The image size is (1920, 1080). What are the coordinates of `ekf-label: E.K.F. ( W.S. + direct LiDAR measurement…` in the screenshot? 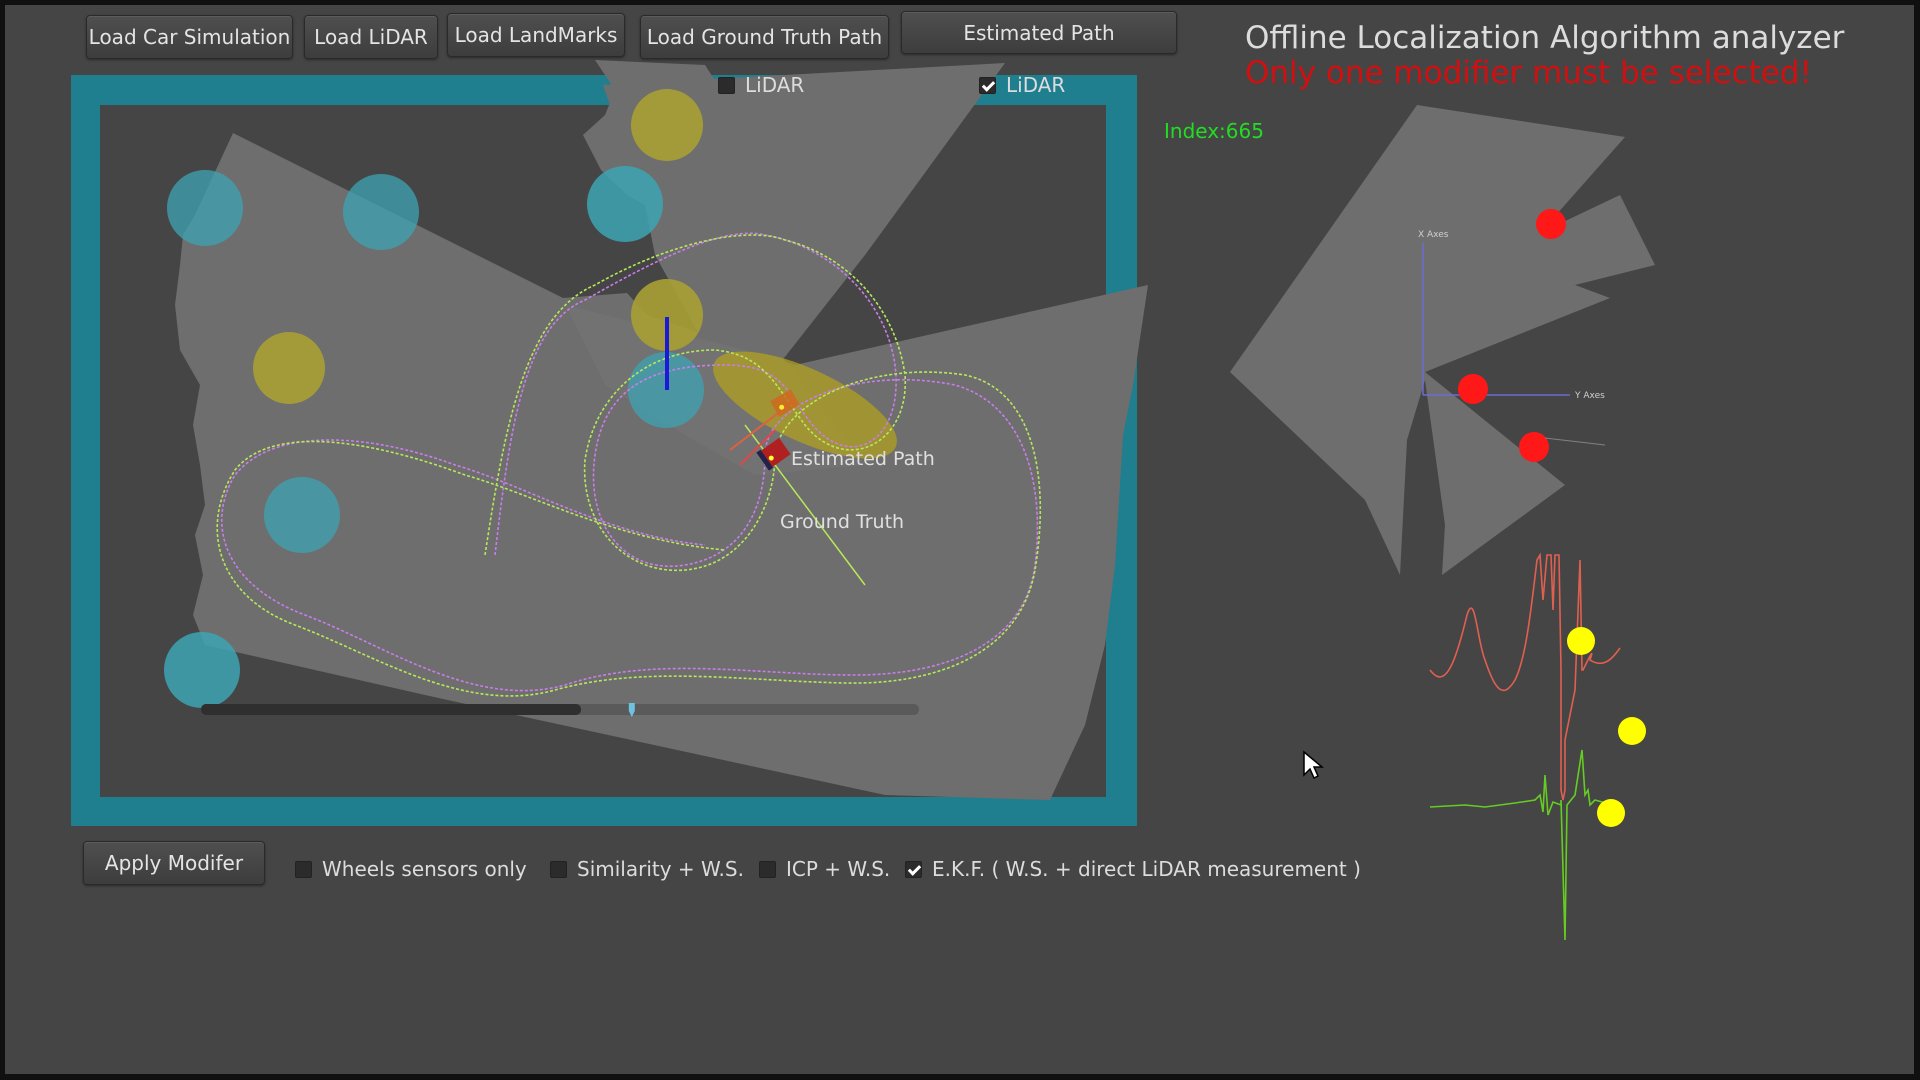 It's located at (1146, 869).